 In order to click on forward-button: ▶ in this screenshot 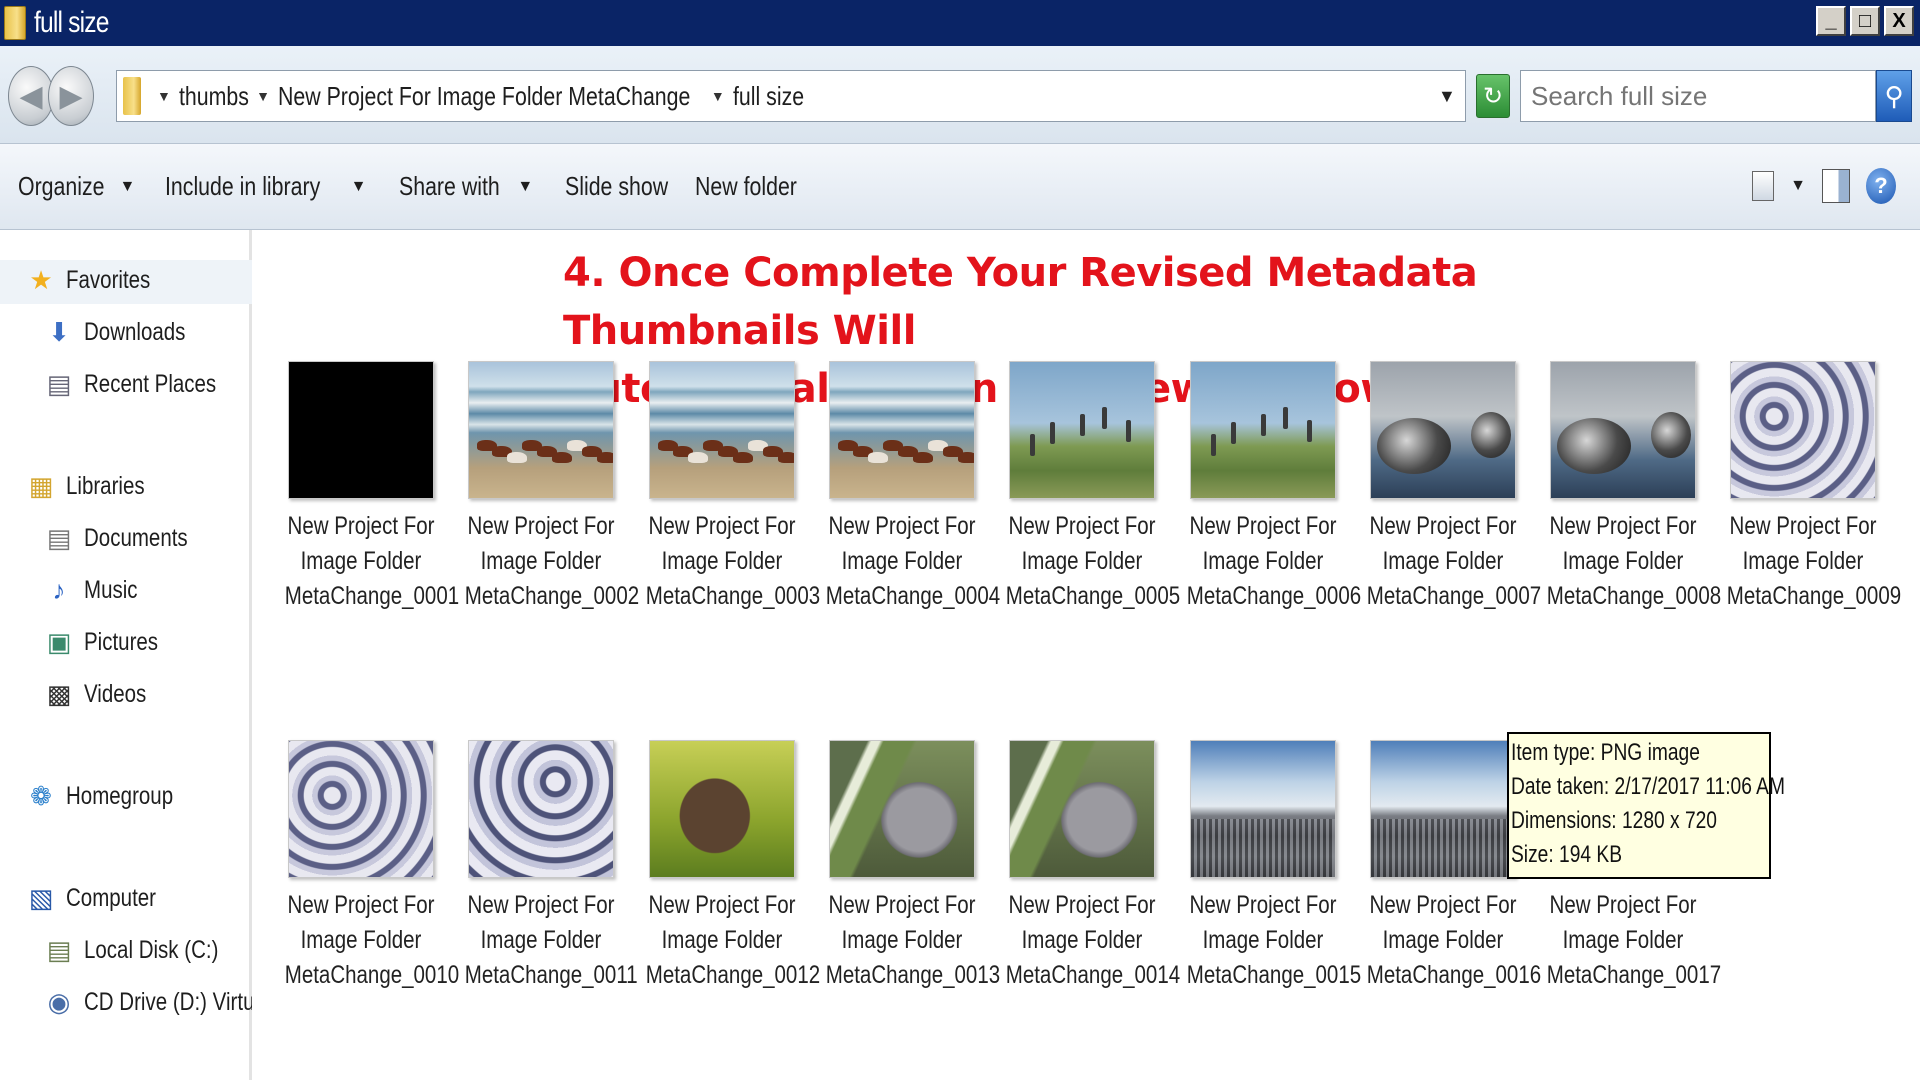, I will do `click(71, 96)`.